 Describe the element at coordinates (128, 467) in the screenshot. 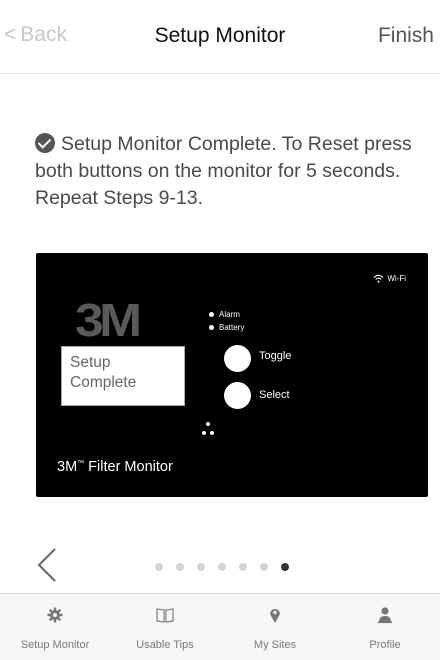

I see `brand-product: Filter Monitor` at that location.